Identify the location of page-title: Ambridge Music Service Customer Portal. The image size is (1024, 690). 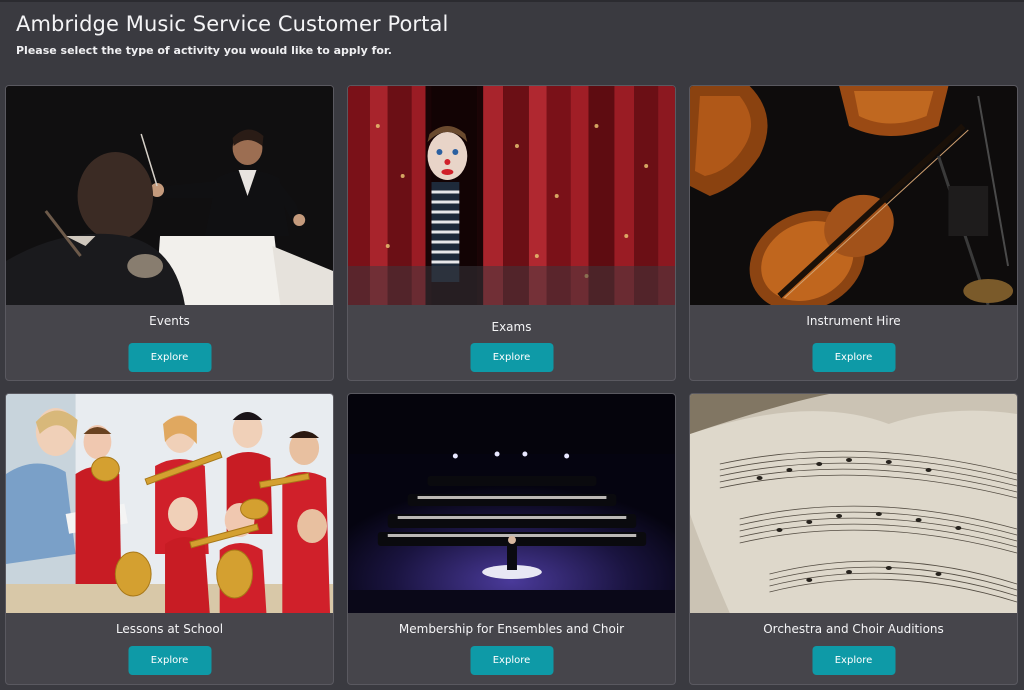
(232, 24).